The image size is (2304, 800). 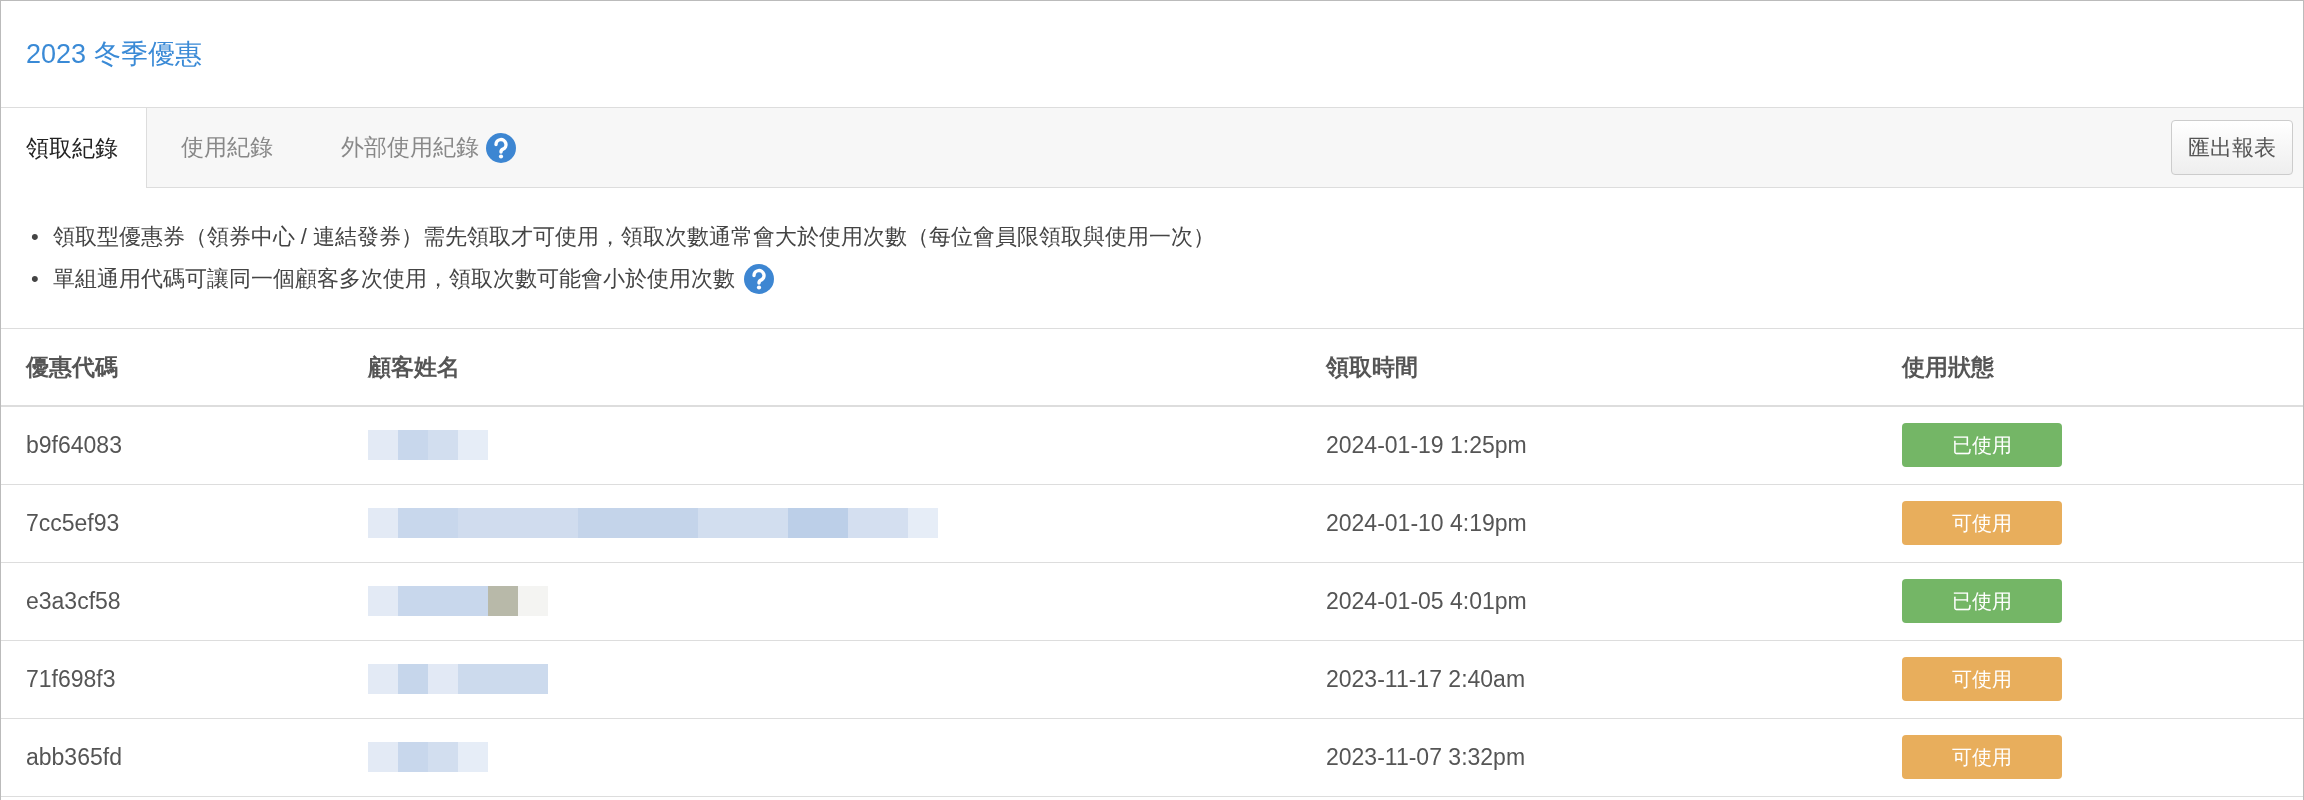 I want to click on claim-time: 2024-01-10 4:19pm, so click(x=1426, y=522).